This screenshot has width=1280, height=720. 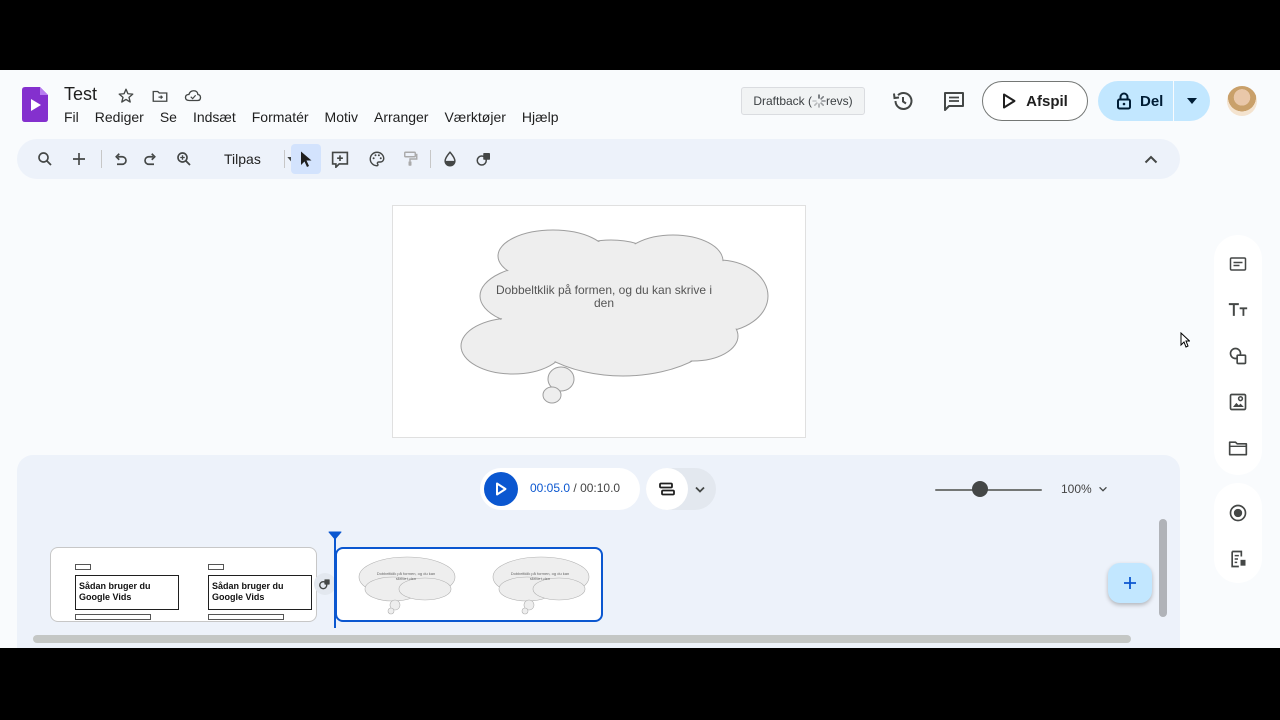 What do you see at coordinates (1047, 101) in the screenshot?
I see `play-button-label: Afspil` at bounding box center [1047, 101].